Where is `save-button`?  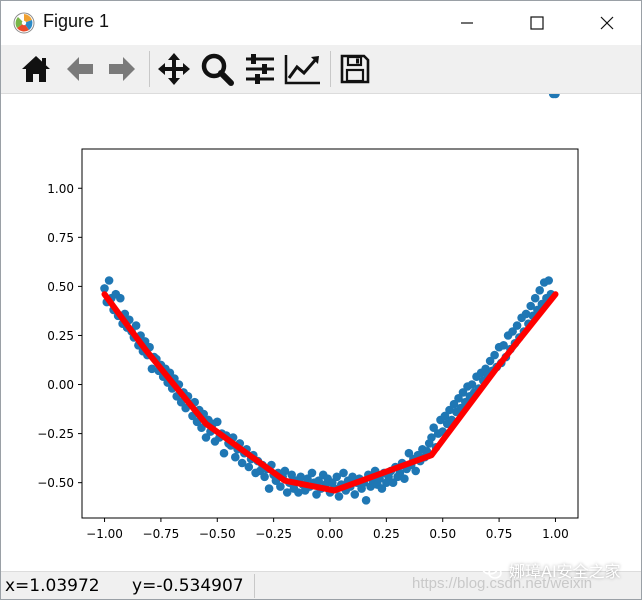 save-button is located at coordinates (355, 69).